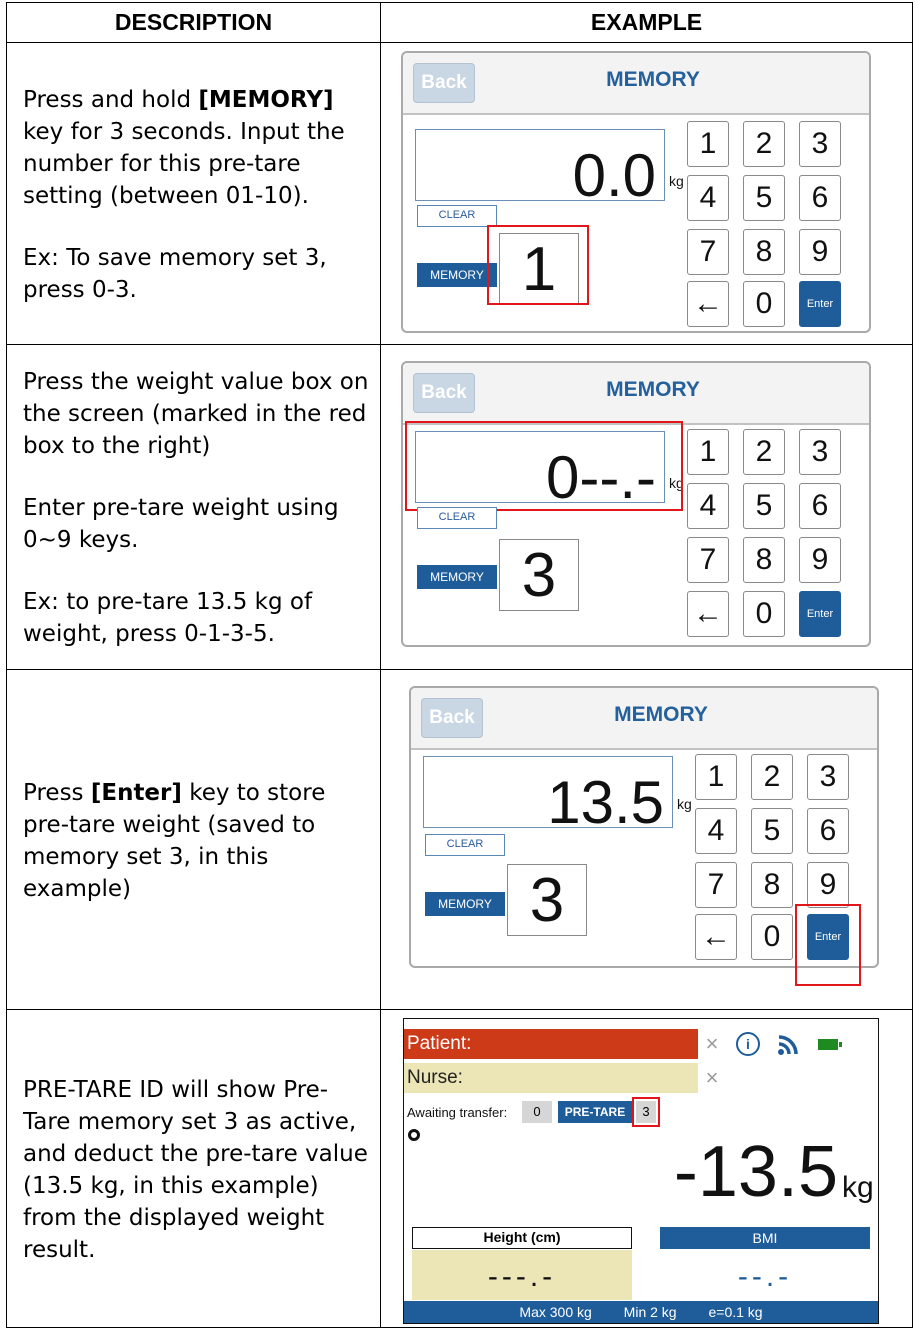 This screenshot has height=1328, width=918. I want to click on header-example: EXAMPLE, so click(646, 22).